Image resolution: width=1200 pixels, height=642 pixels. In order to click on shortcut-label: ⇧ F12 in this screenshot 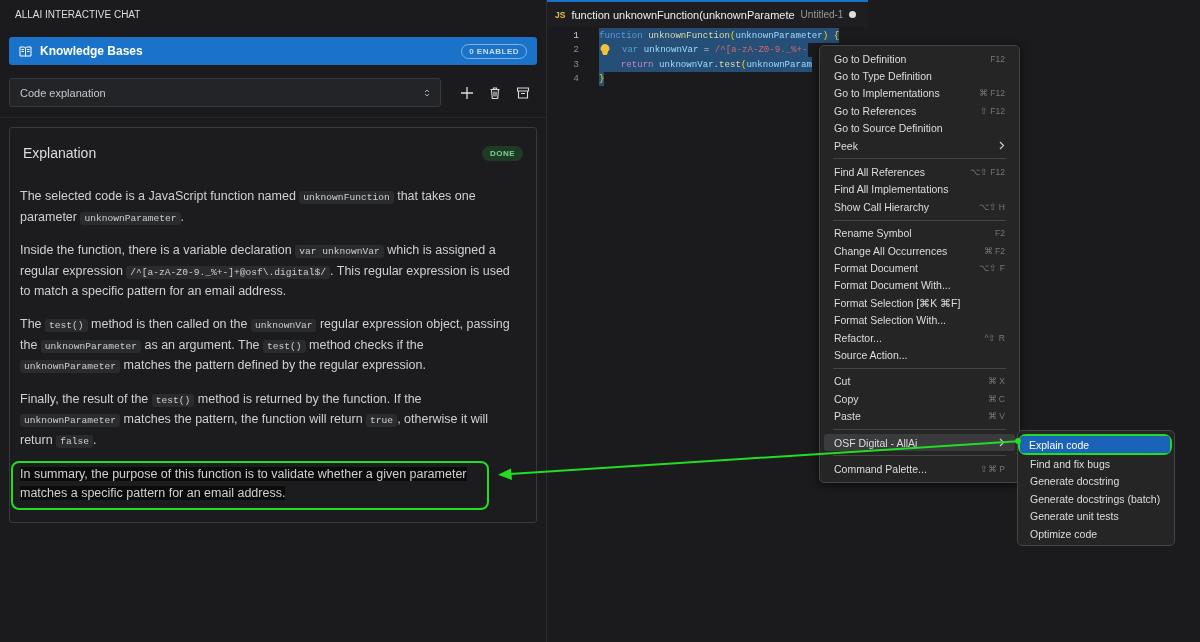, I will do `click(992, 110)`.